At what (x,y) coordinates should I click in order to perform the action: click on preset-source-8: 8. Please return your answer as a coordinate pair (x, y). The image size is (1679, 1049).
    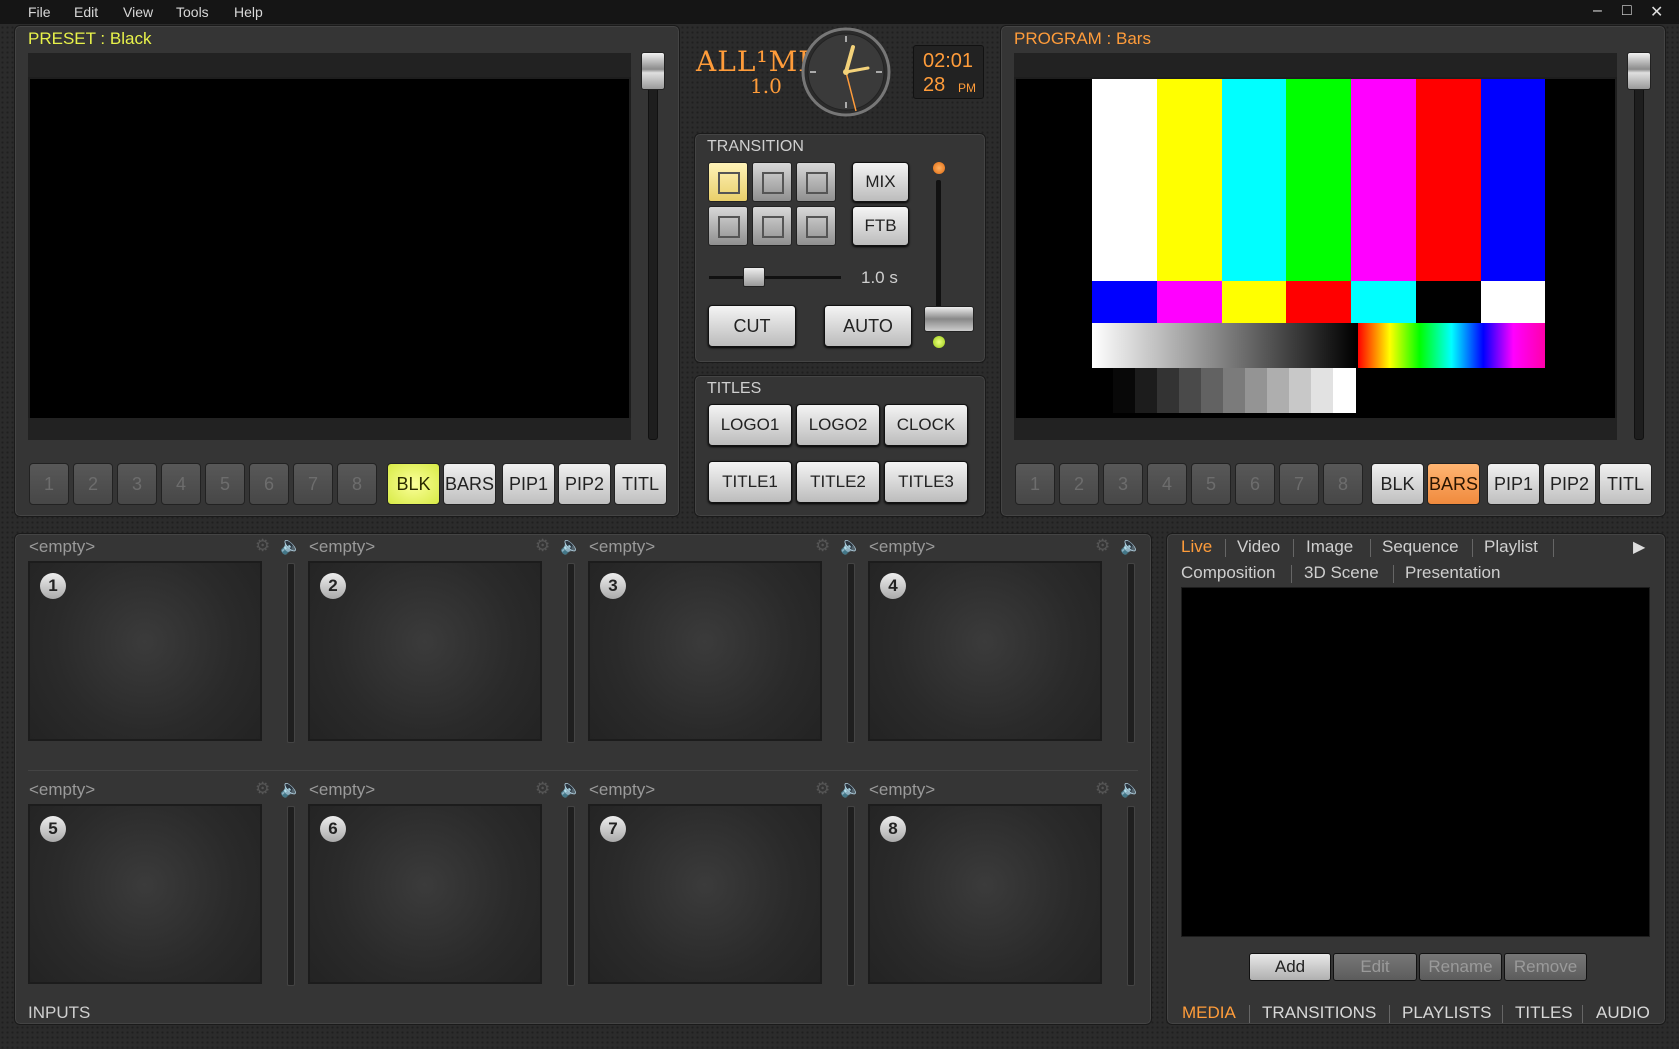
    Looking at the image, I should click on (357, 484).